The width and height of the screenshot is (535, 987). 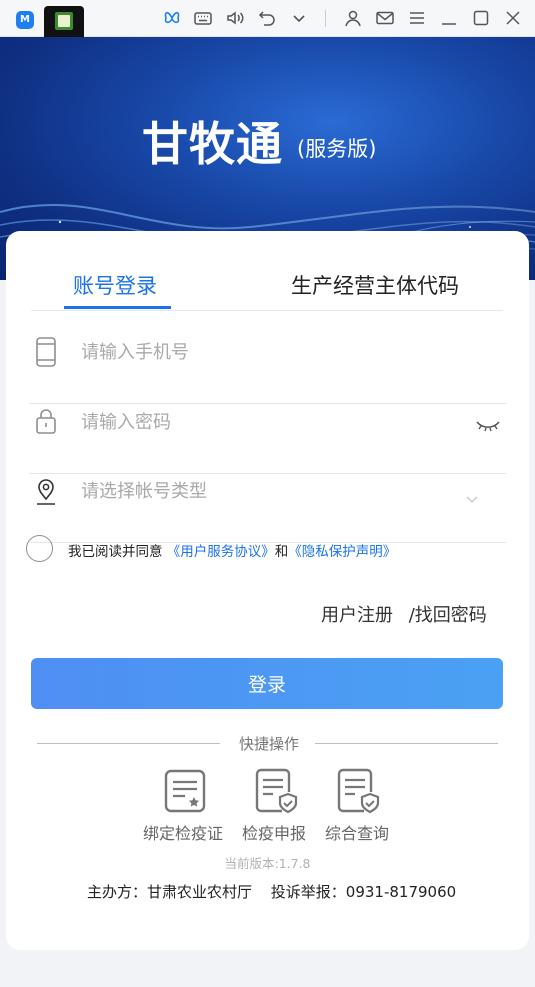 What do you see at coordinates (25, 20) in the screenshot?
I see `app-logo-icon: M` at bounding box center [25, 20].